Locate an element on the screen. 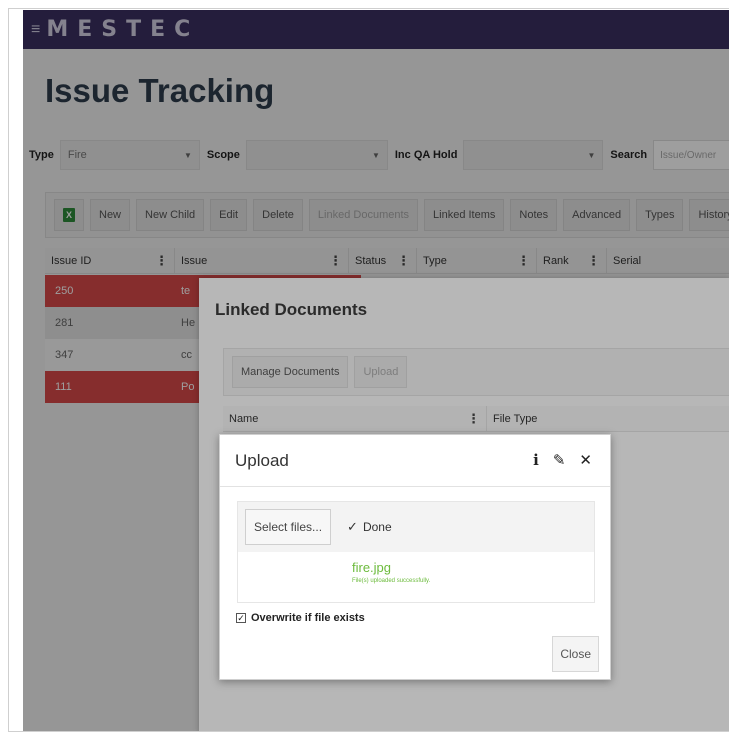 This screenshot has width=729, height=740. dialog-title: Upload is located at coordinates (262, 460).